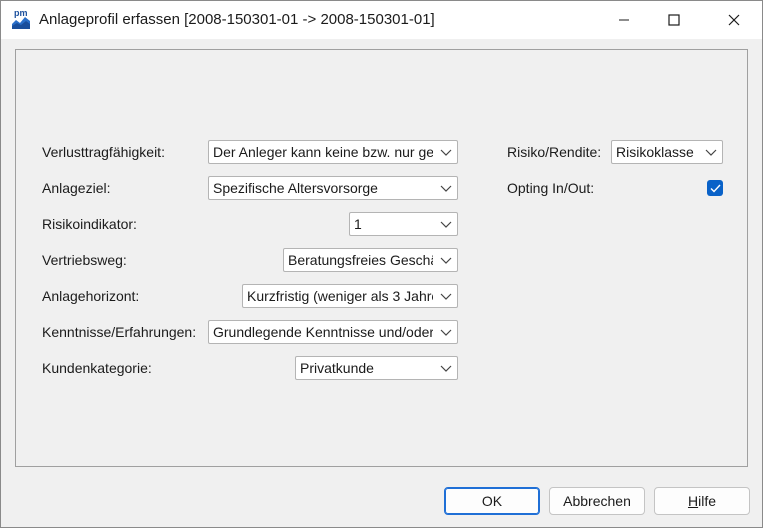  What do you see at coordinates (492, 501) in the screenshot?
I see `ok-button: OK` at bounding box center [492, 501].